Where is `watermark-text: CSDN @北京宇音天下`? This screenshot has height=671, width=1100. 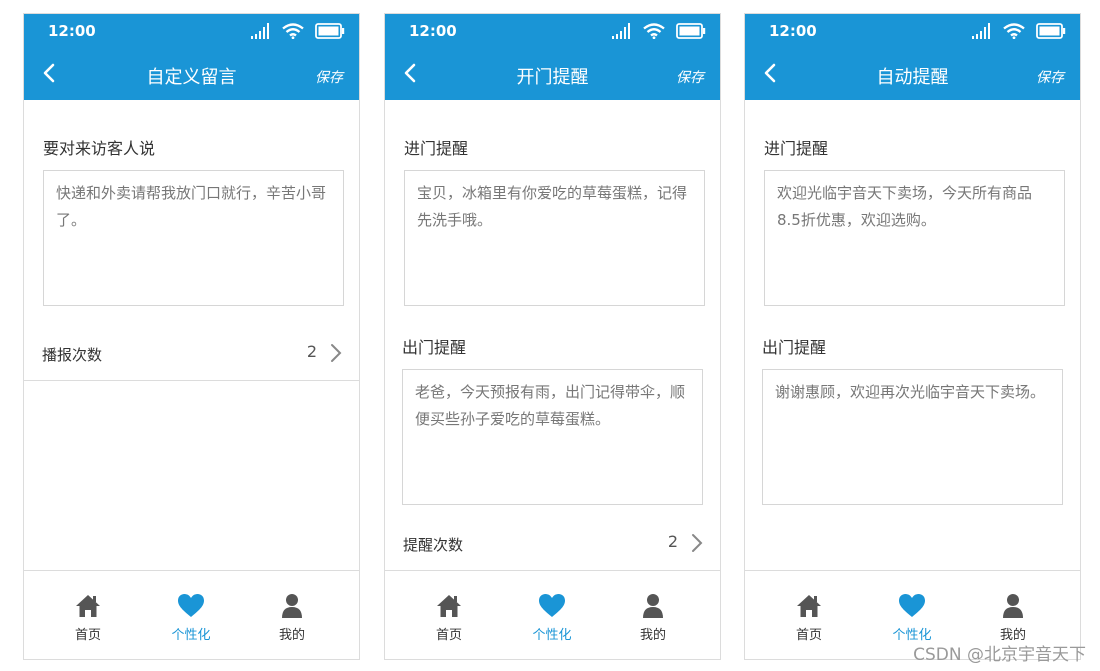 watermark-text: CSDN @北京宇音天下 is located at coordinates (999, 655).